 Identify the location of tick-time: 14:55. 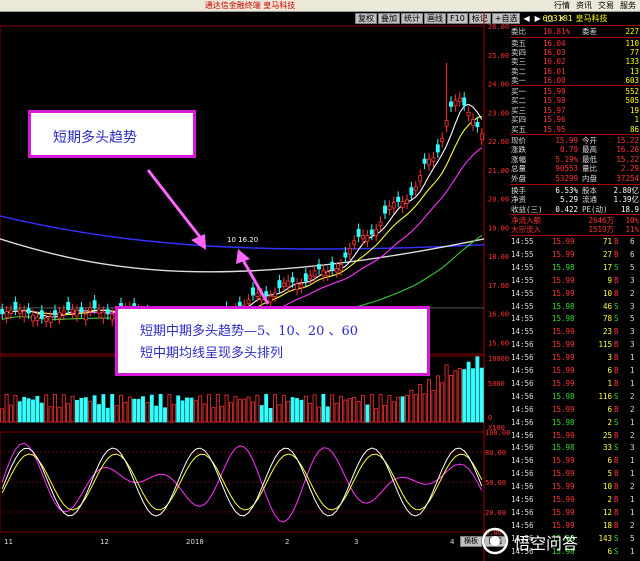
(522, 306).